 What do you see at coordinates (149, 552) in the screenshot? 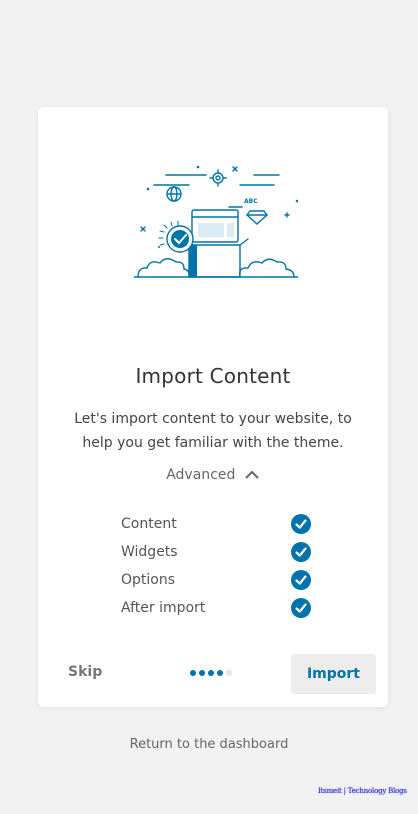
I see `option-label: Widgets` at bounding box center [149, 552].